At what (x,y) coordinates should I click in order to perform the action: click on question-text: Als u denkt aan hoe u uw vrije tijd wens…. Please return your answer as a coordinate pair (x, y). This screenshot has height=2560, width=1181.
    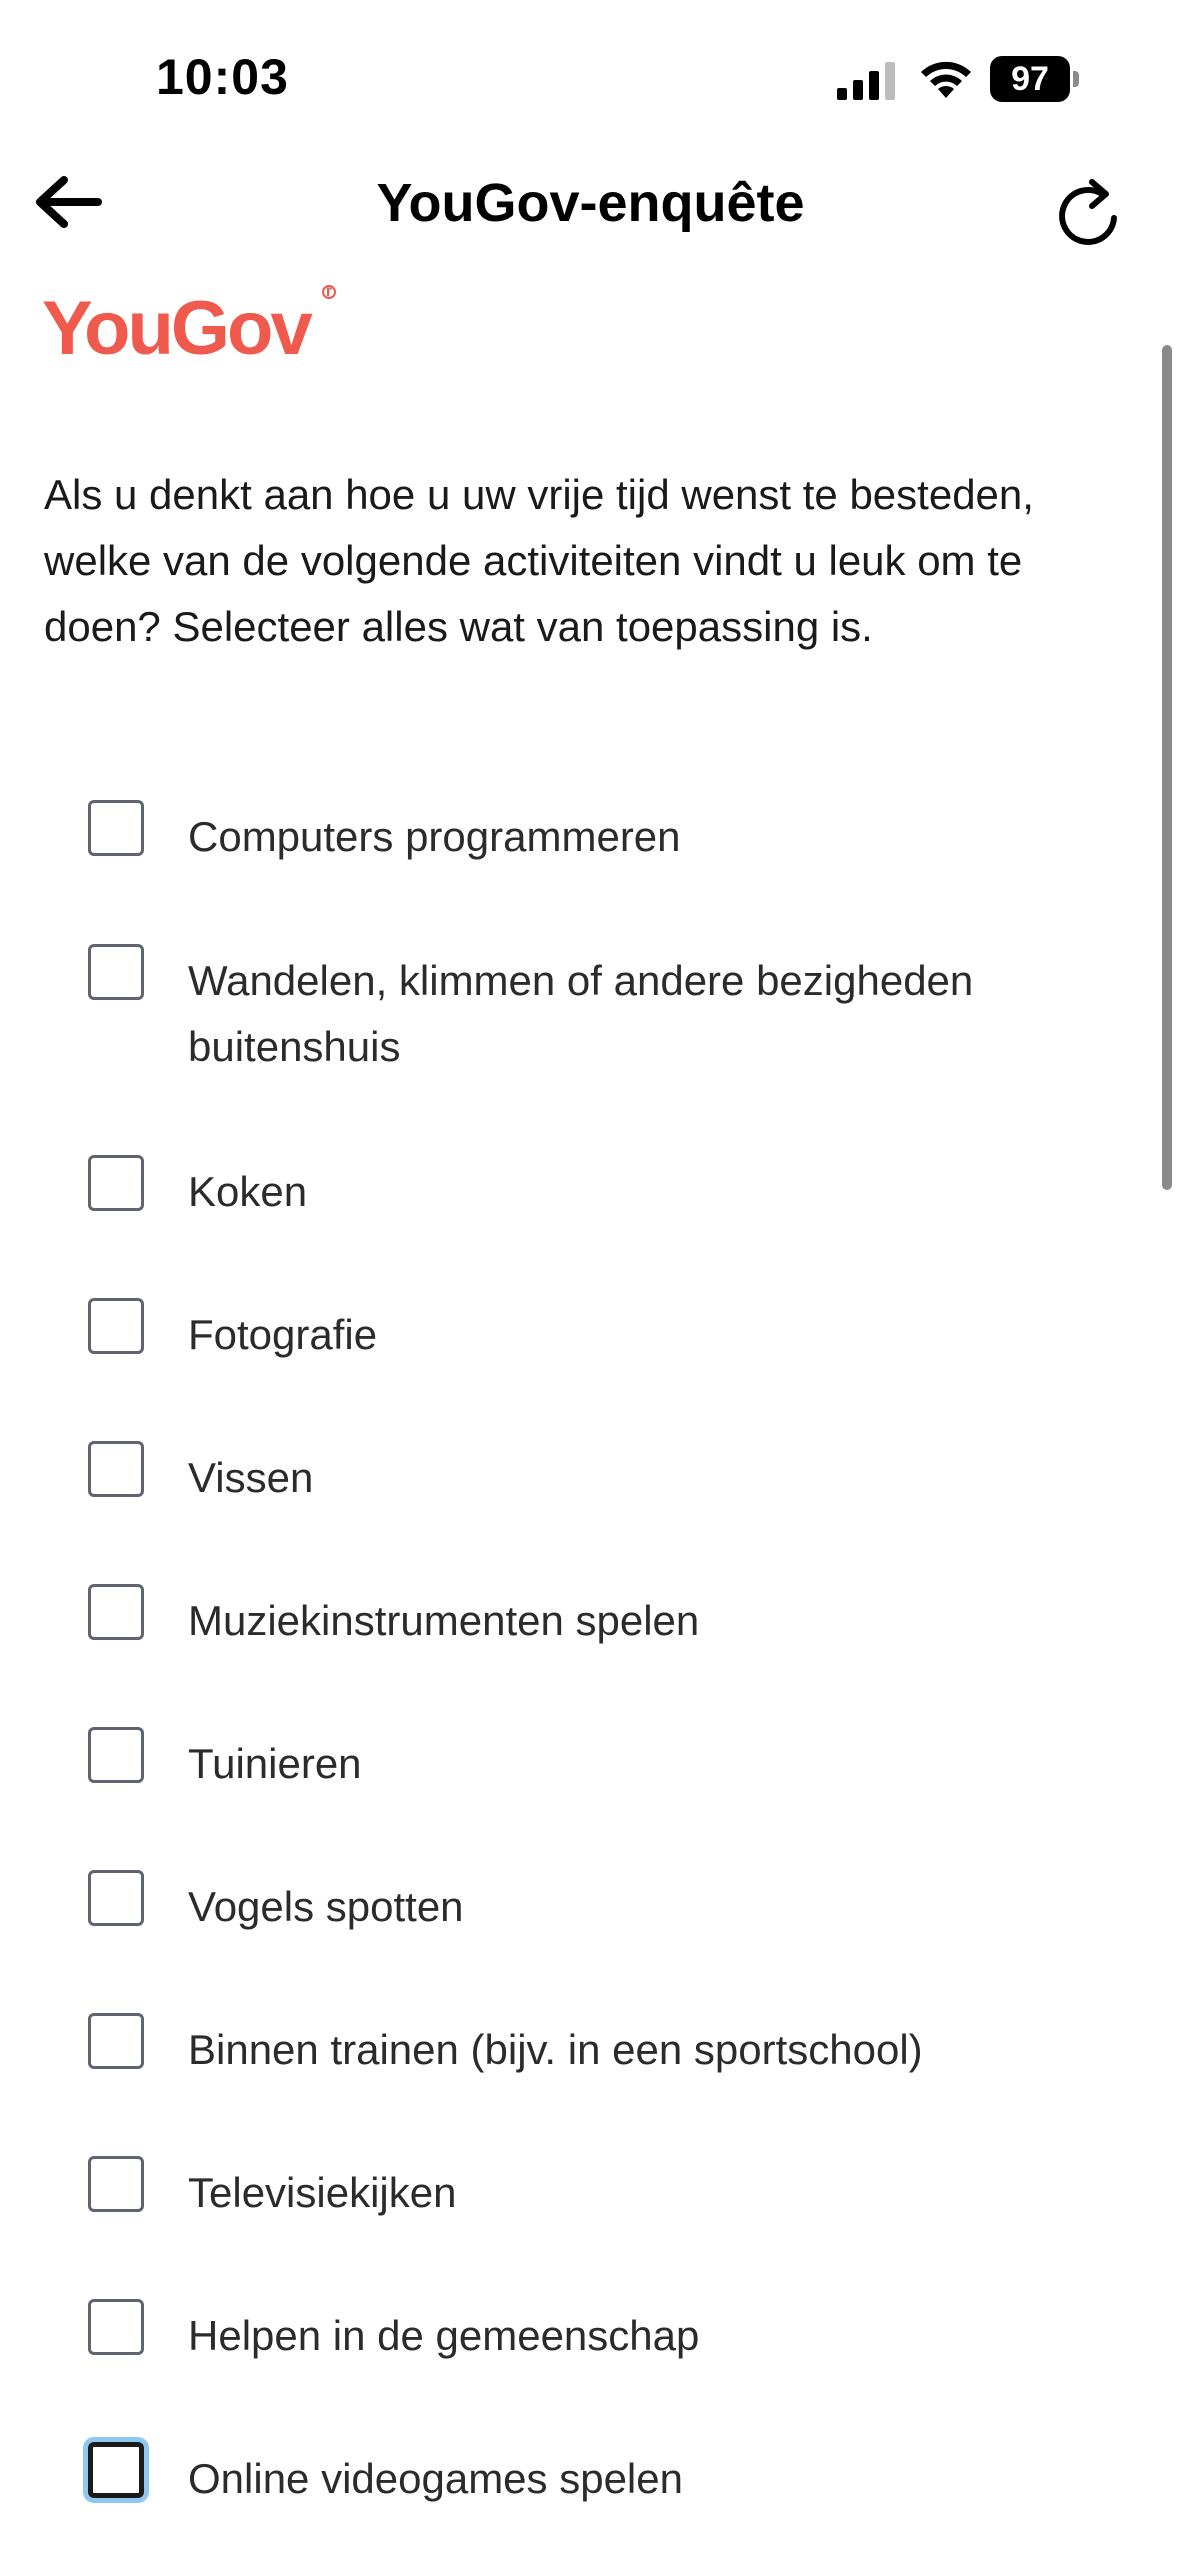
    Looking at the image, I should click on (539, 560).